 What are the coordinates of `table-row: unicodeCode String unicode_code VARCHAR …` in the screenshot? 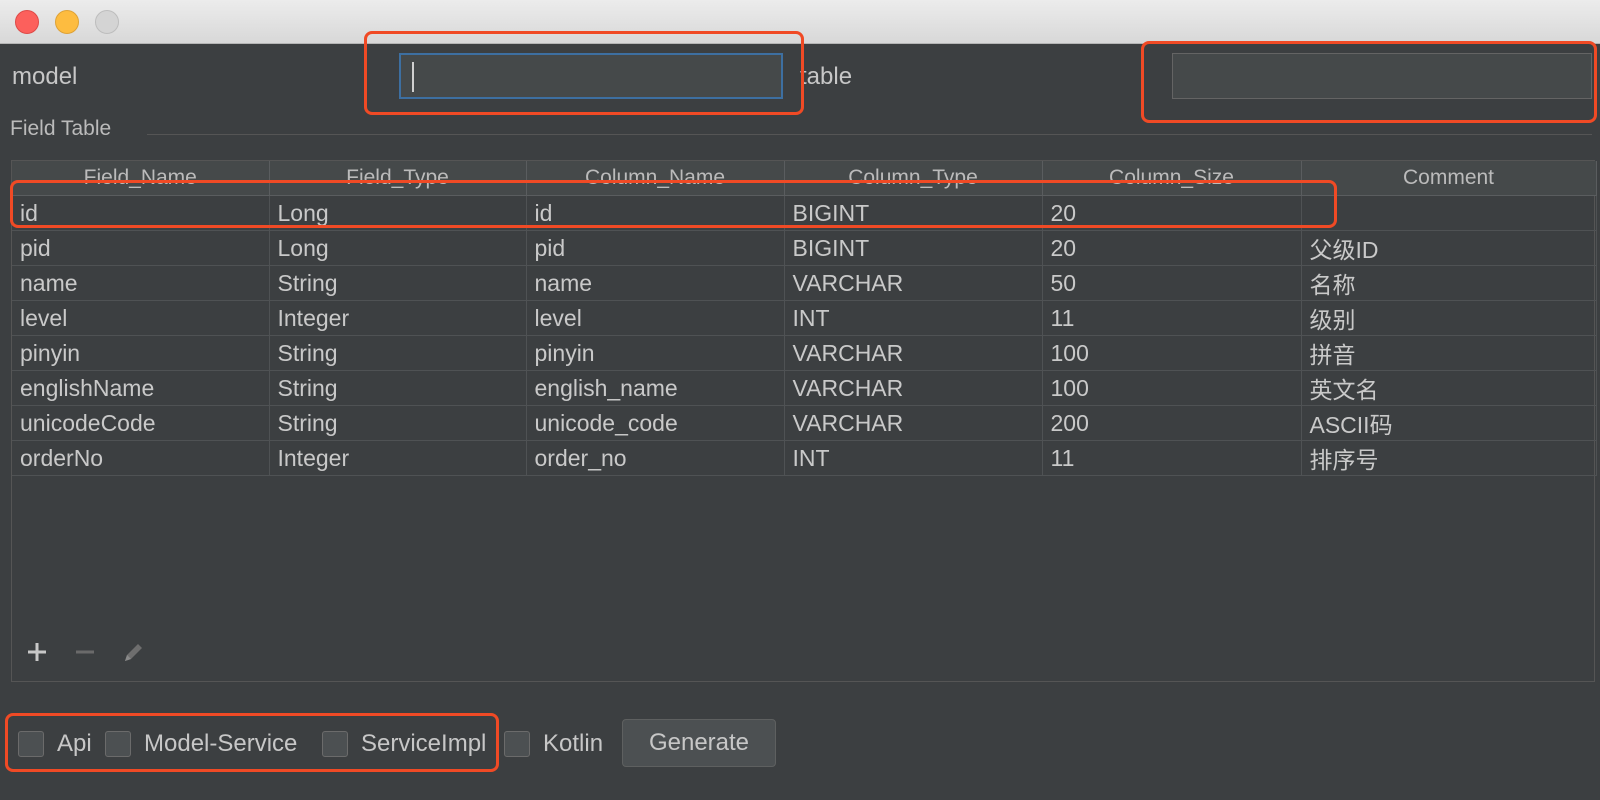 It's located at (804, 423).